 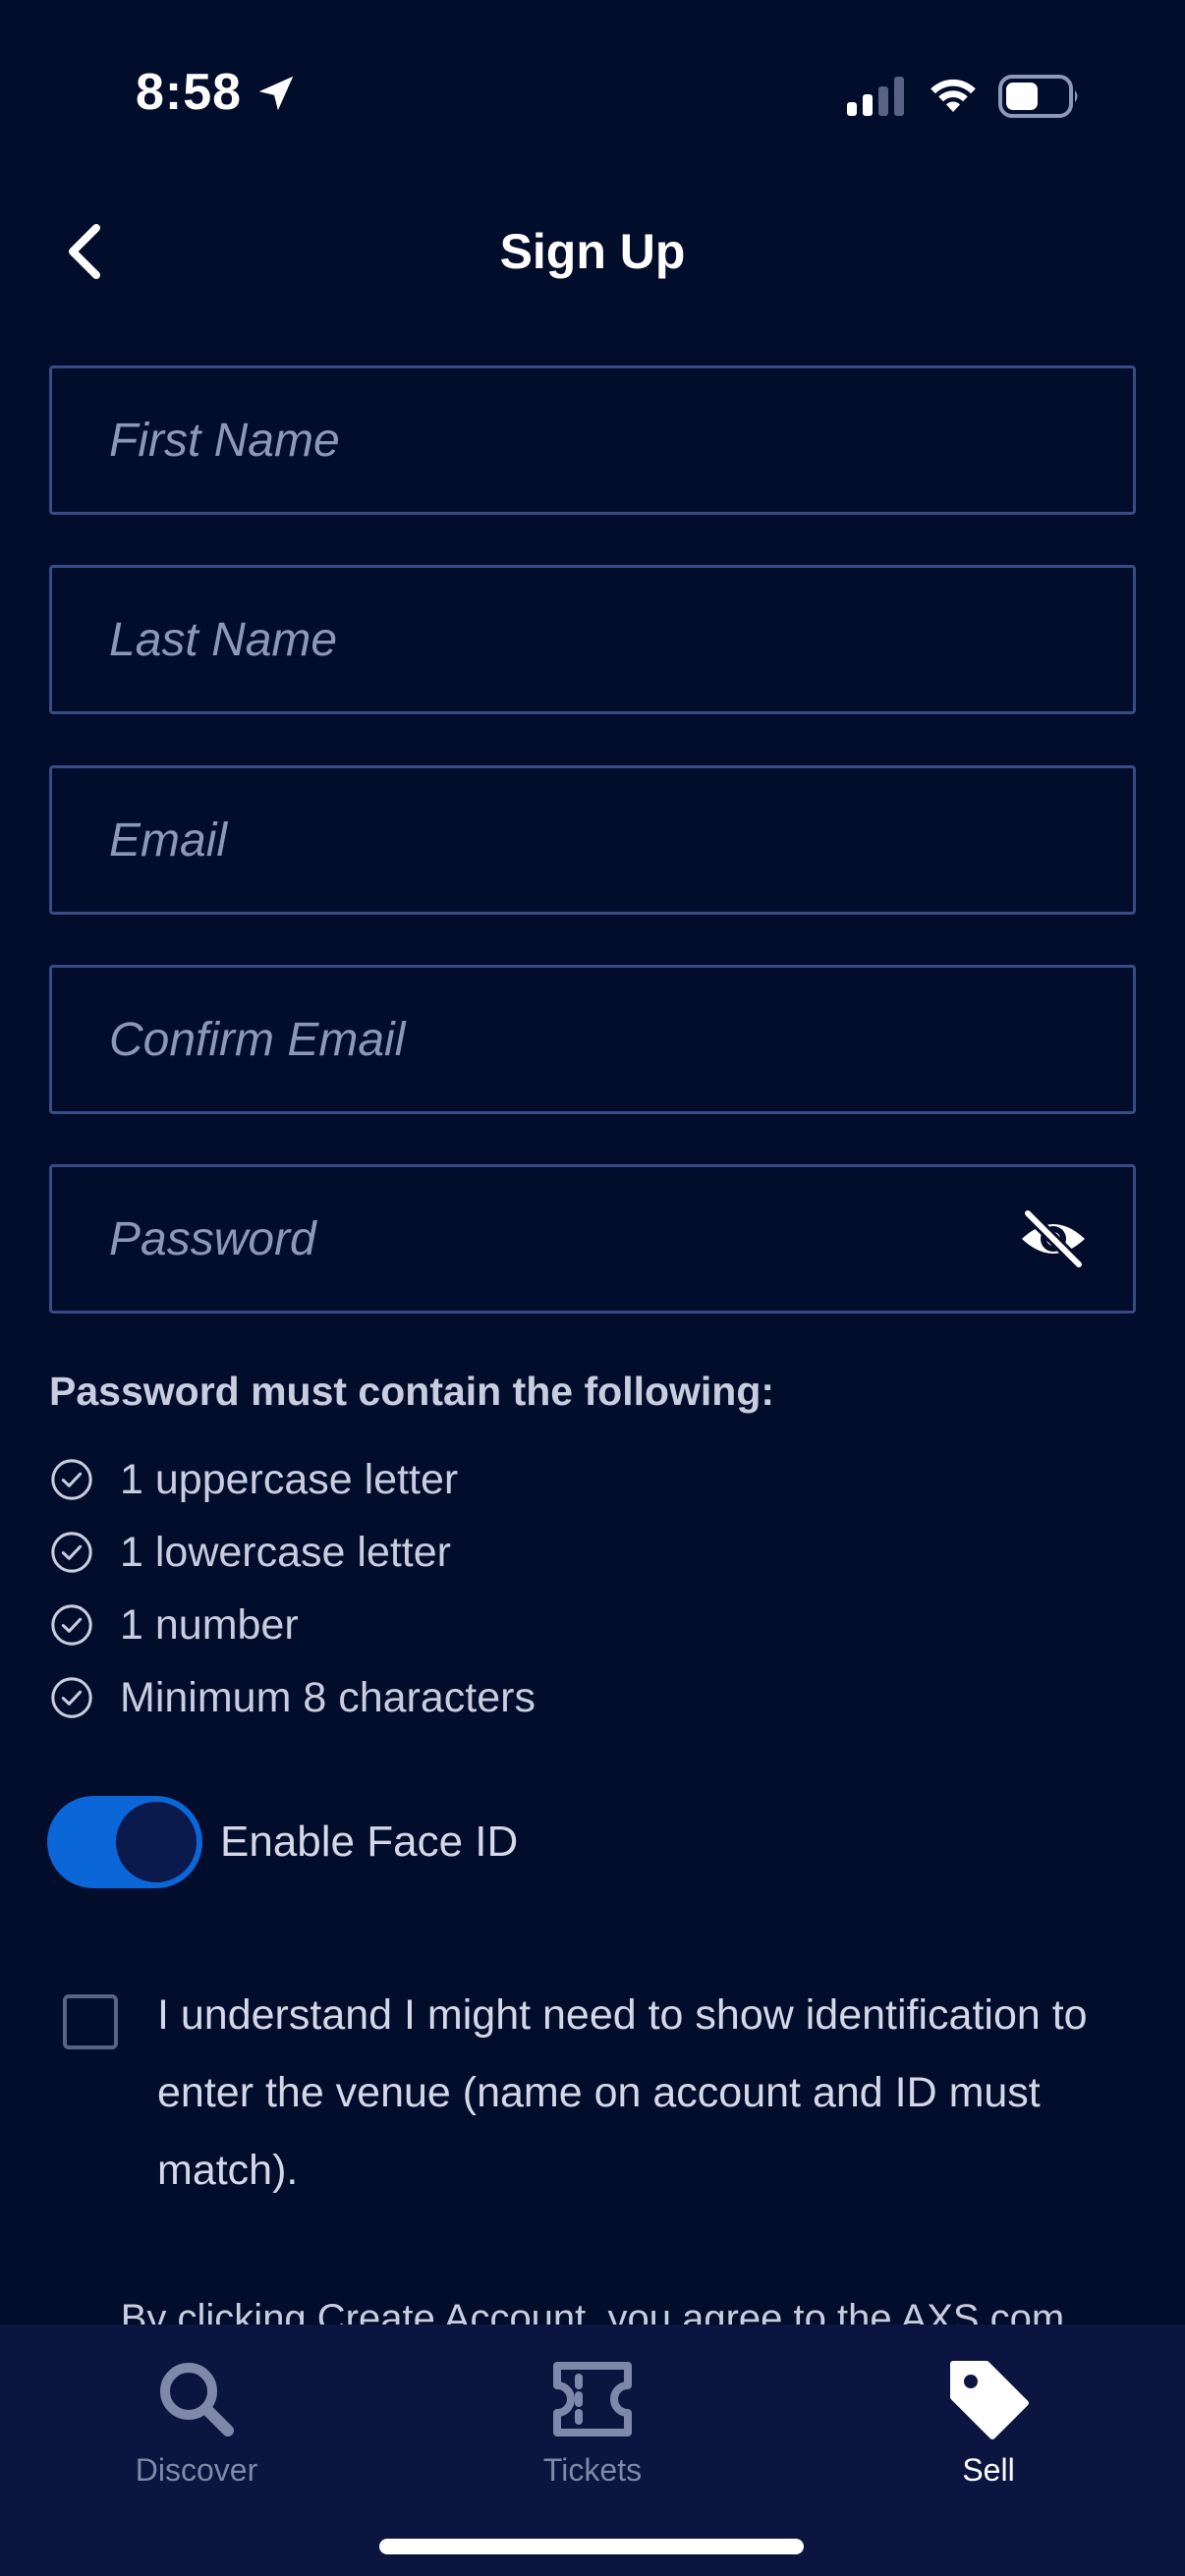 I want to click on tab-label: Sell, so click(x=989, y=2470).